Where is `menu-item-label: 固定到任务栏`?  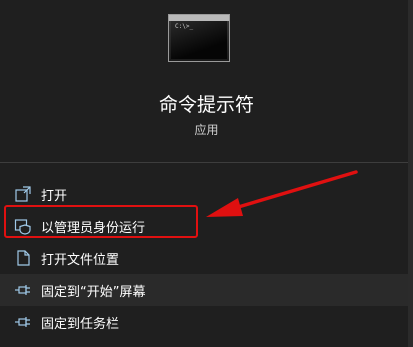
menu-item-label: 固定到任务栏 is located at coordinates (80, 324).